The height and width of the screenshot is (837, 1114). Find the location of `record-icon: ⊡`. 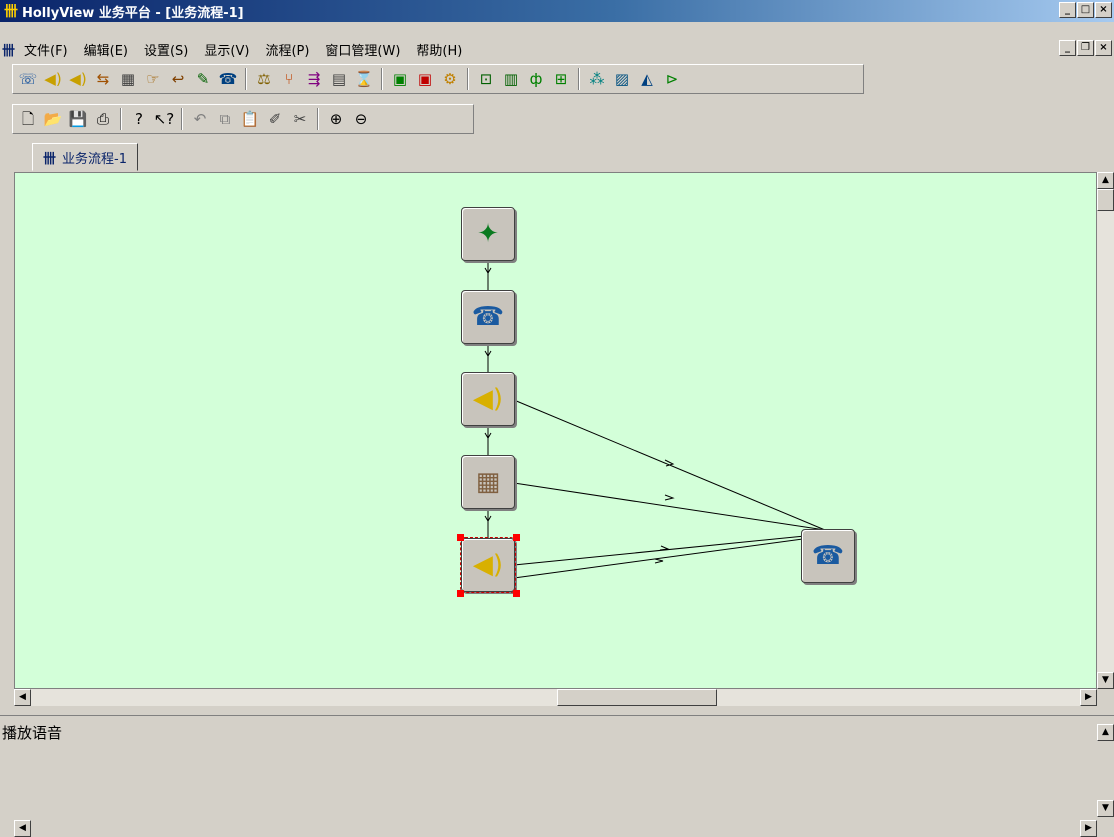

record-icon: ⊡ is located at coordinates (486, 79).